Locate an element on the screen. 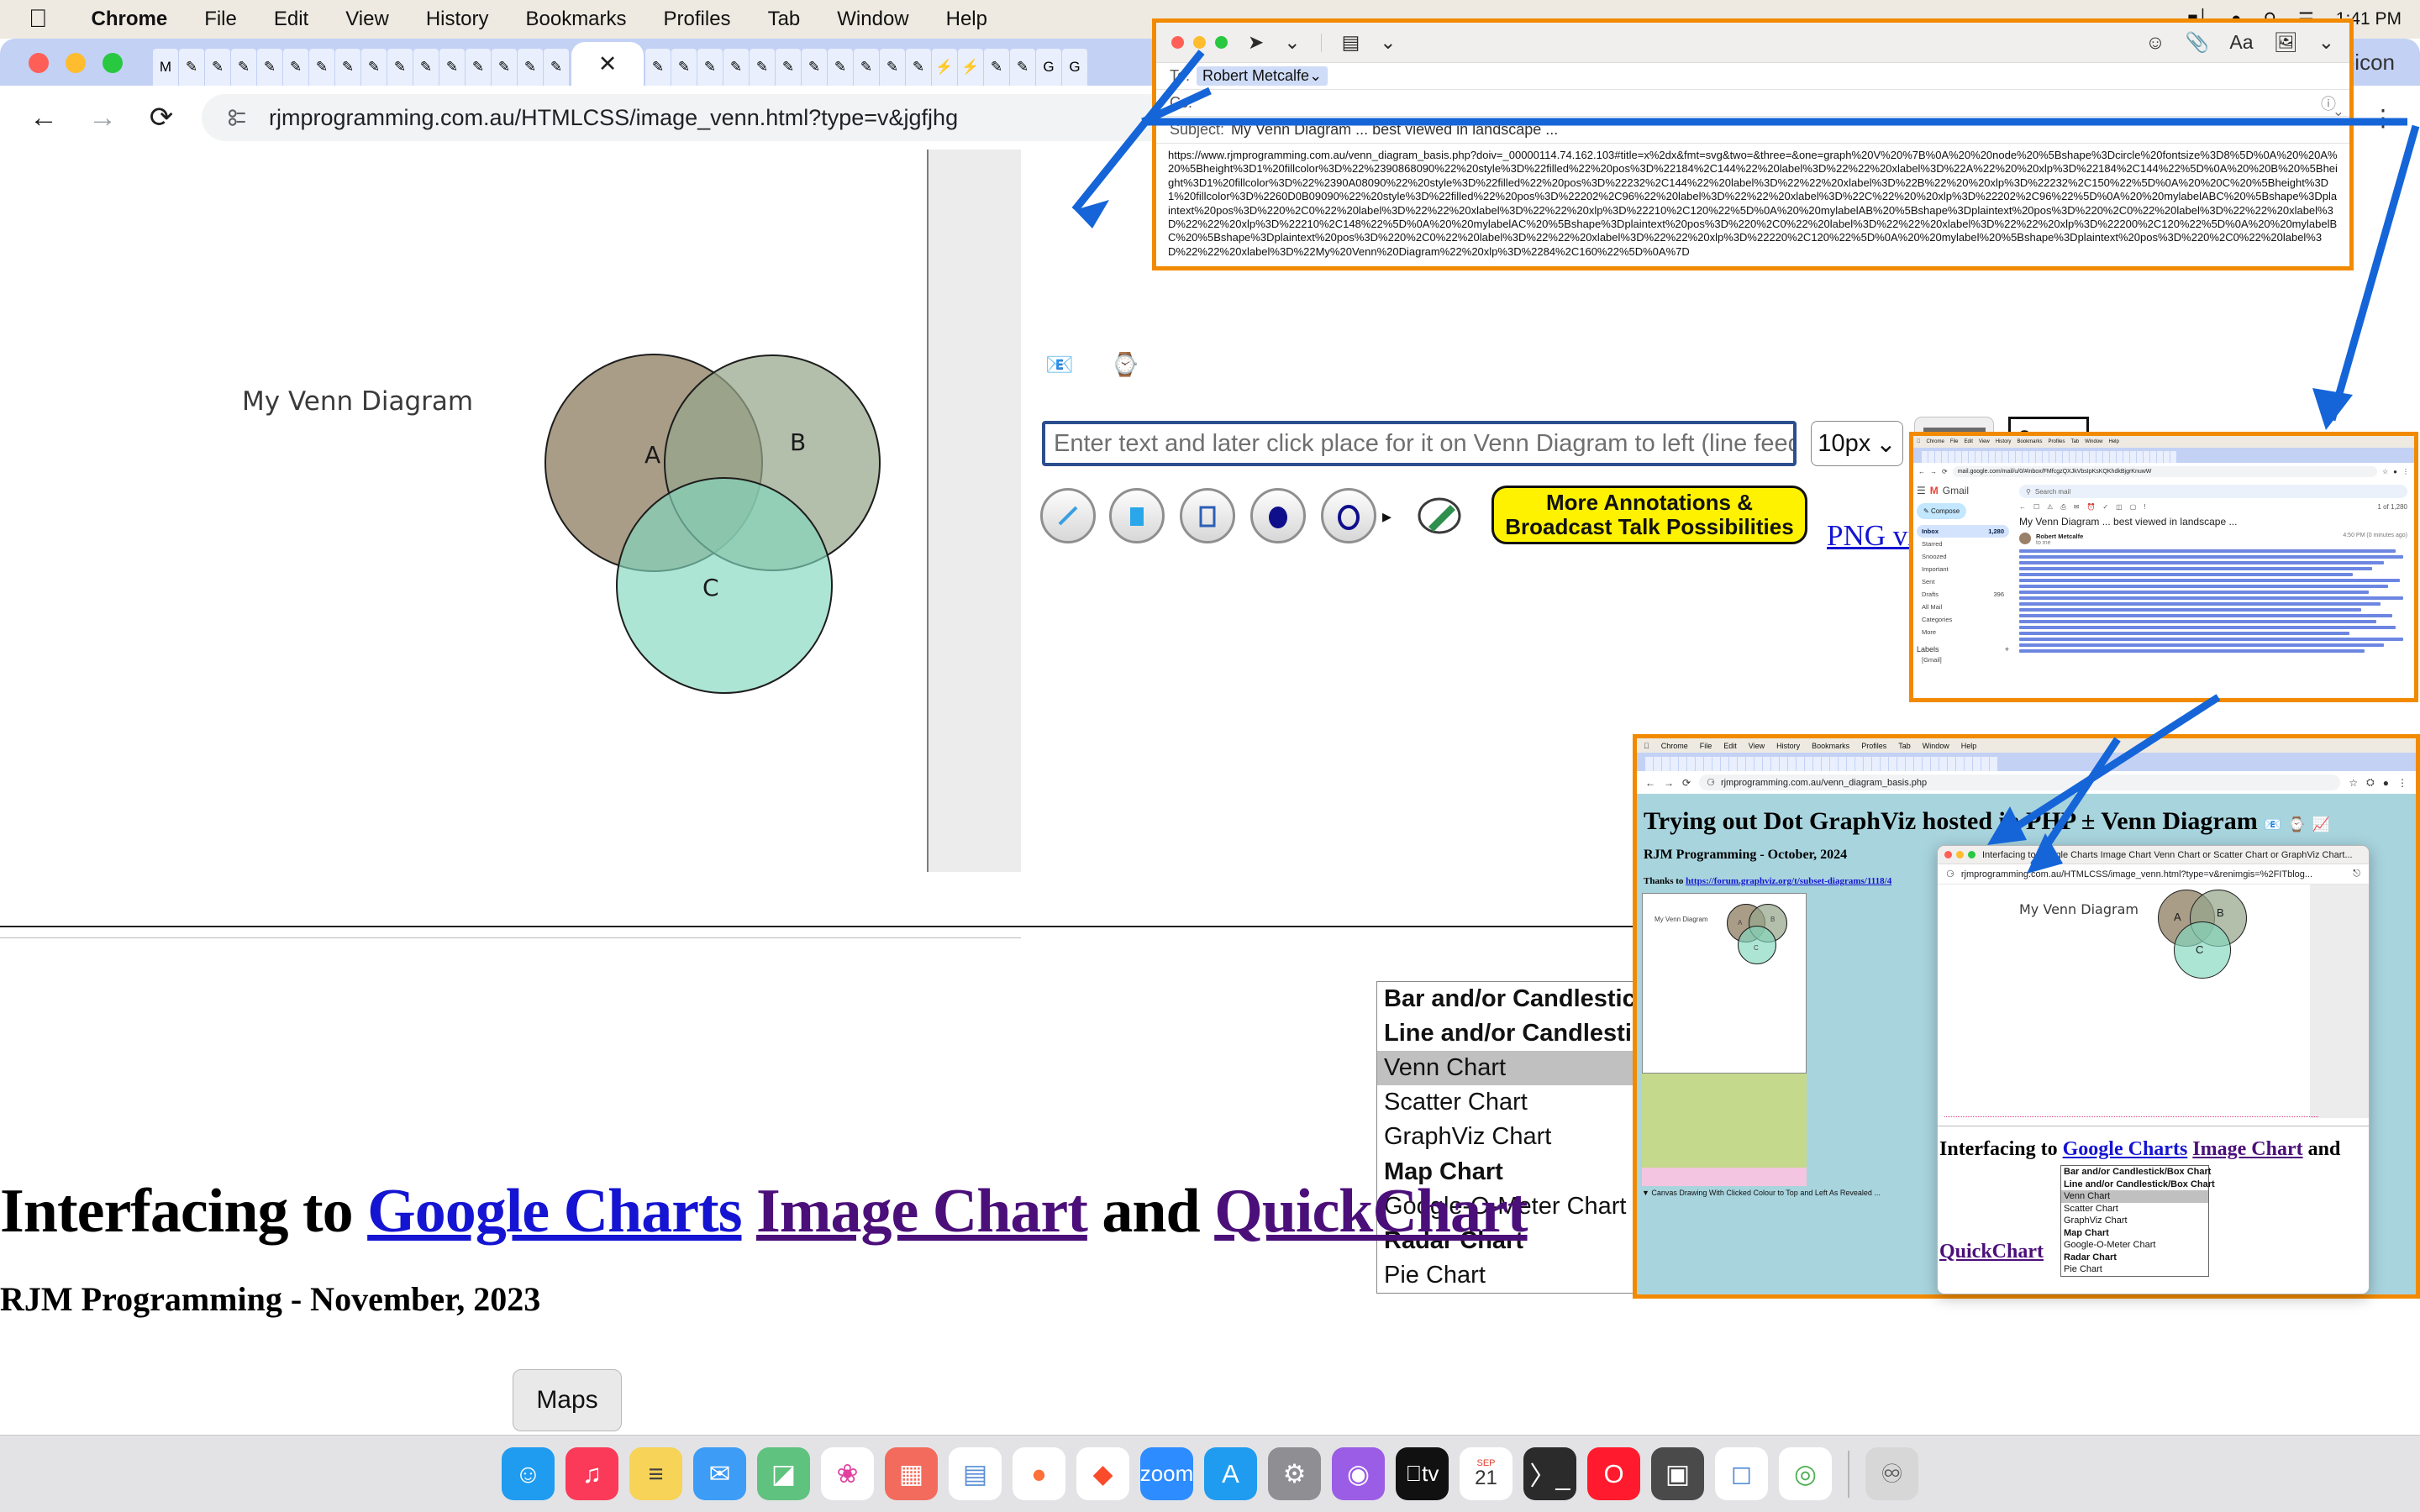 This screenshot has width=2420, height=1512. insert-image-icon: 🖼 is located at coordinates (2286, 42).